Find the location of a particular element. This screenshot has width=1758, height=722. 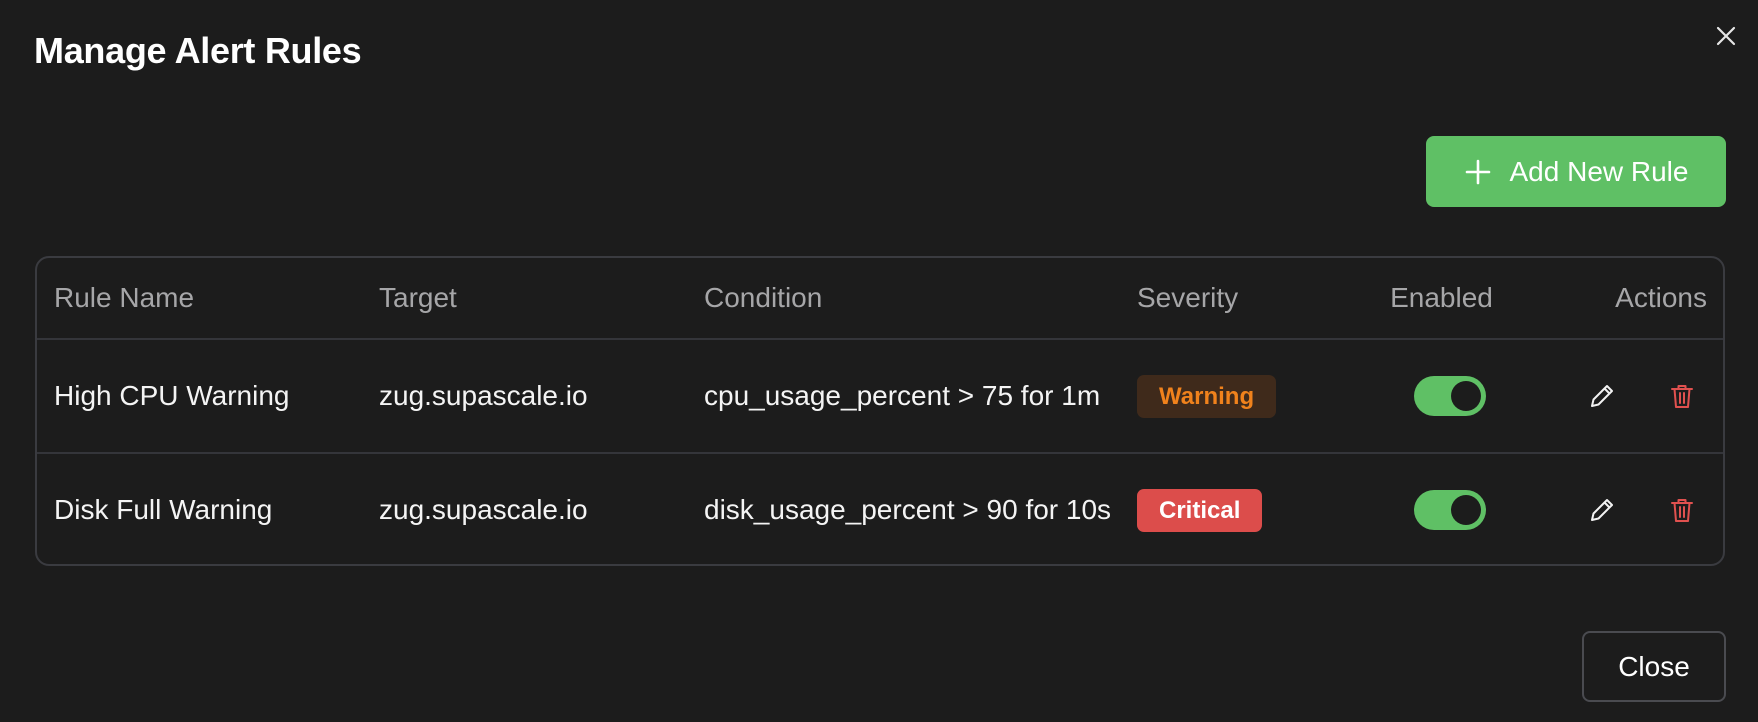

severity-cell: Warning is located at coordinates (1242, 396).